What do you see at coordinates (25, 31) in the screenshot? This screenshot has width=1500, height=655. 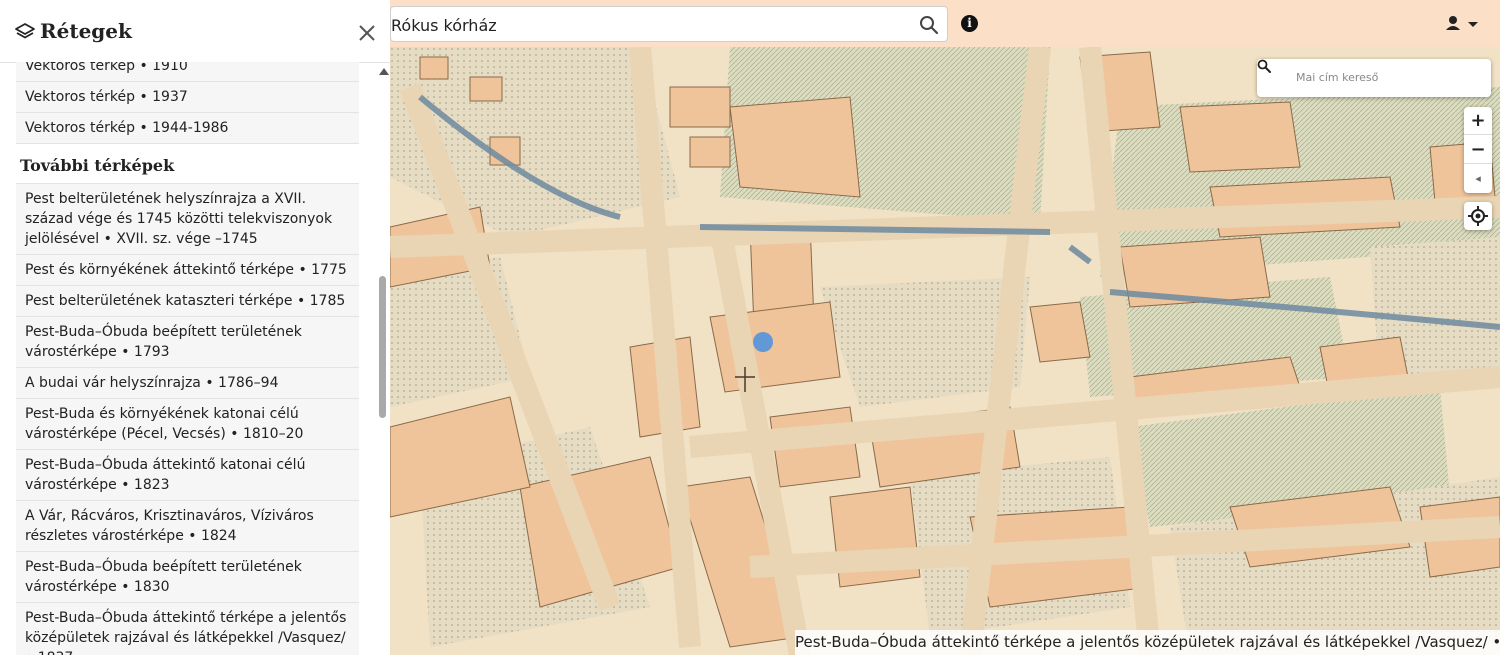 I see `layers-icon` at bounding box center [25, 31].